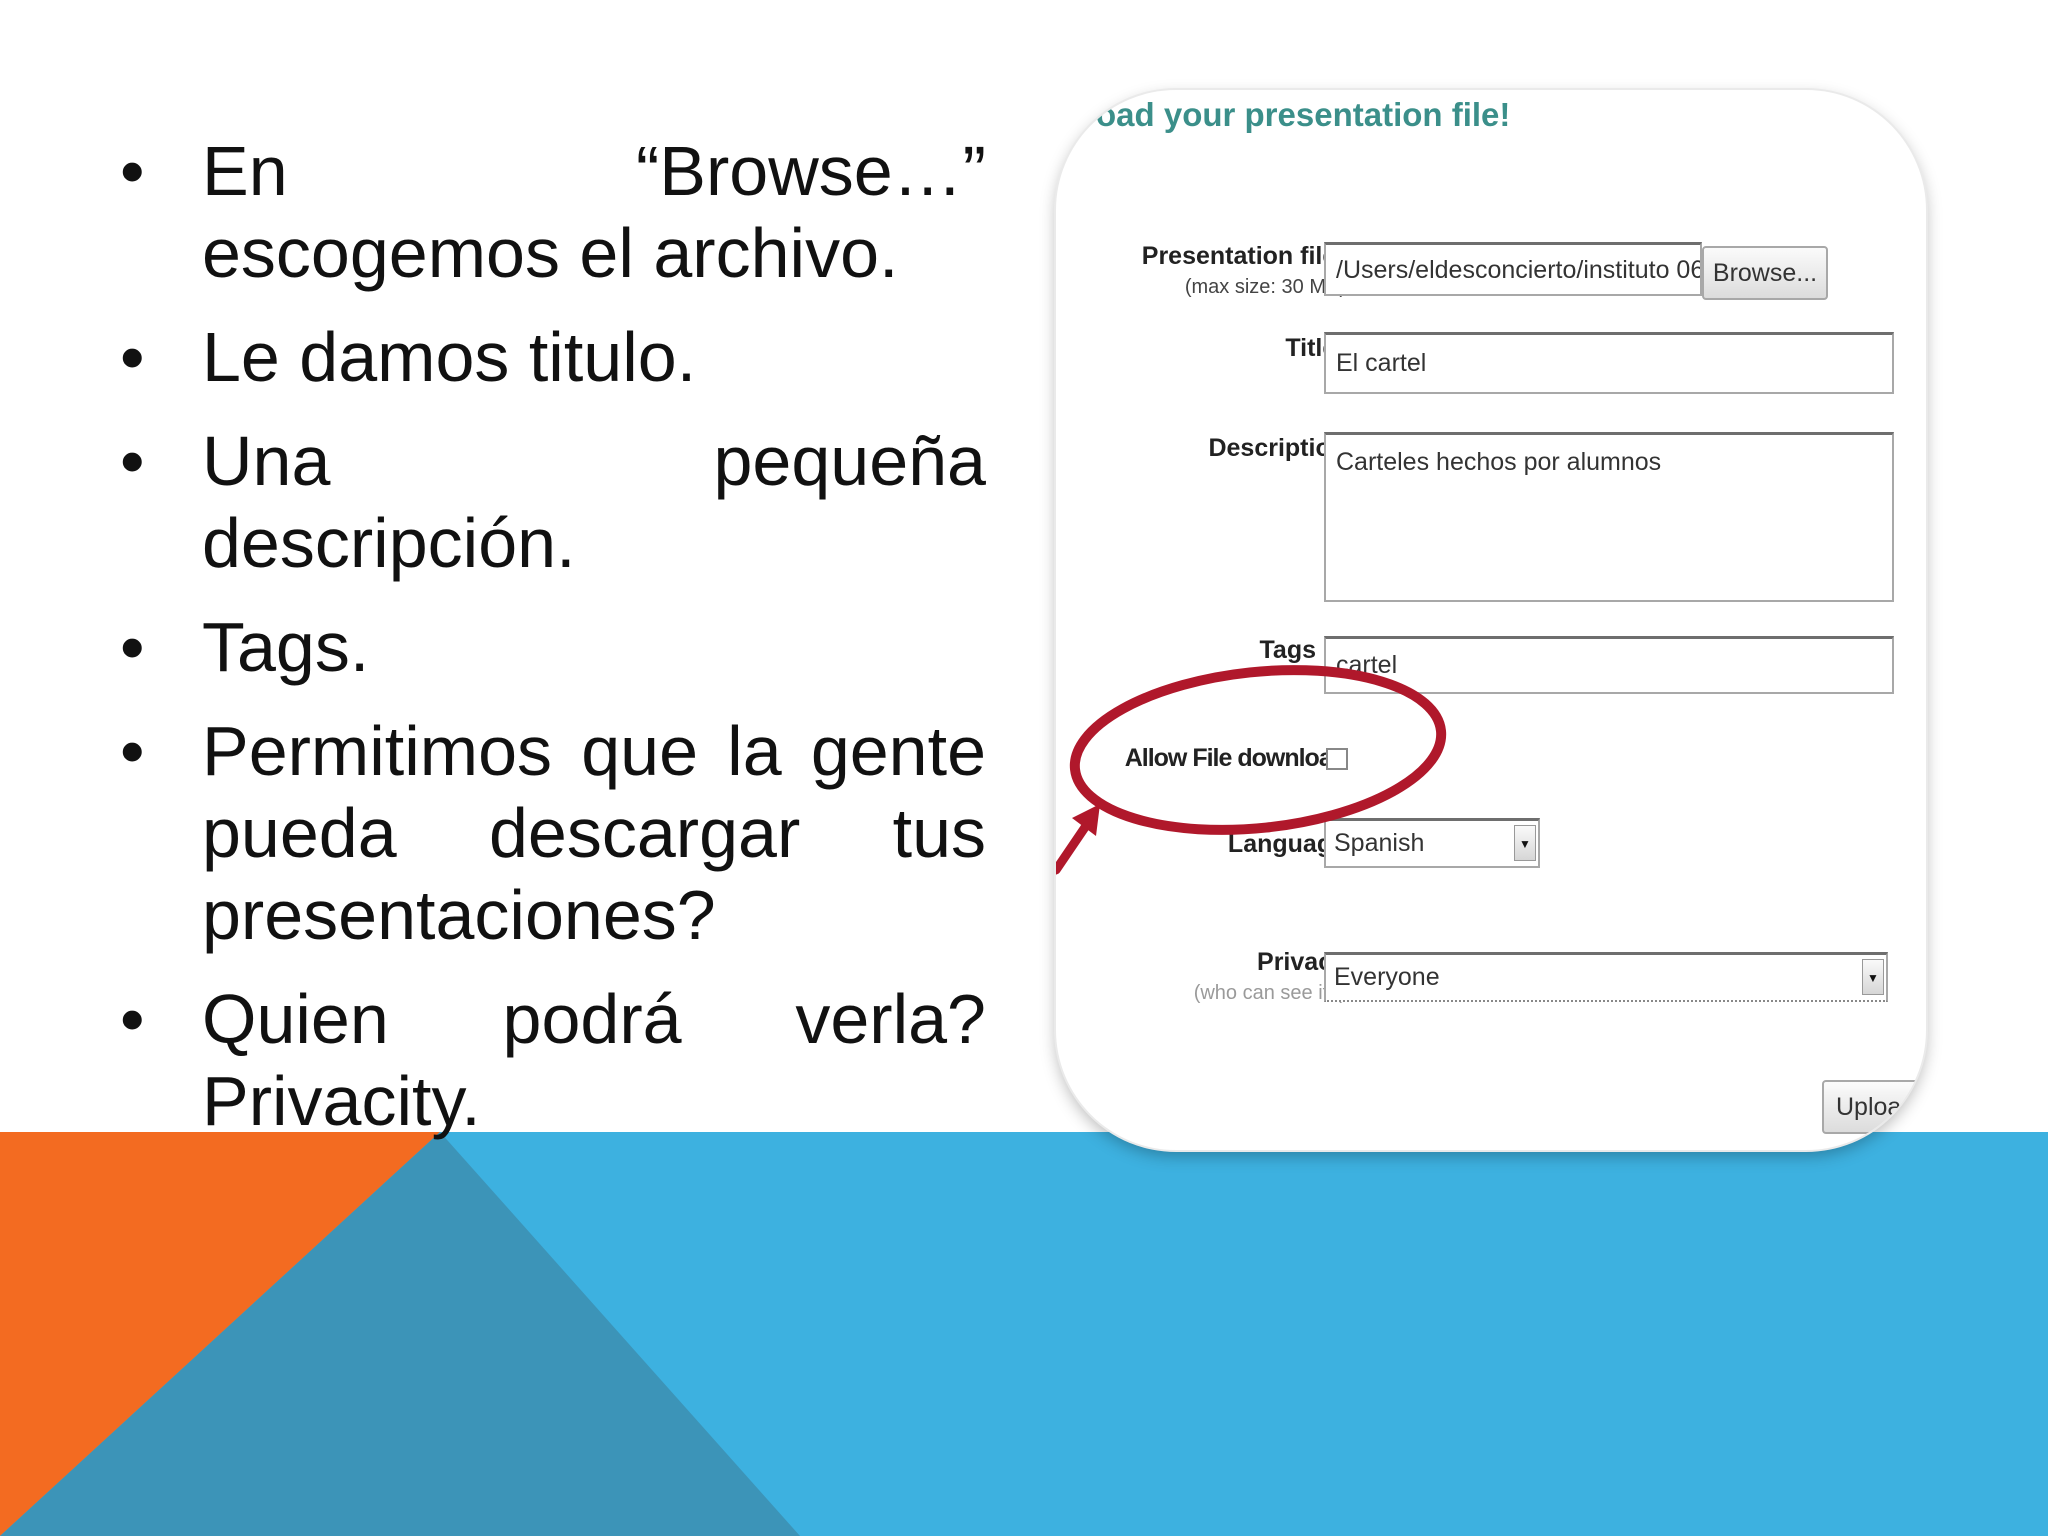  I want to click on description-textarea: Carteles hechos por alumnos, so click(1609, 517).